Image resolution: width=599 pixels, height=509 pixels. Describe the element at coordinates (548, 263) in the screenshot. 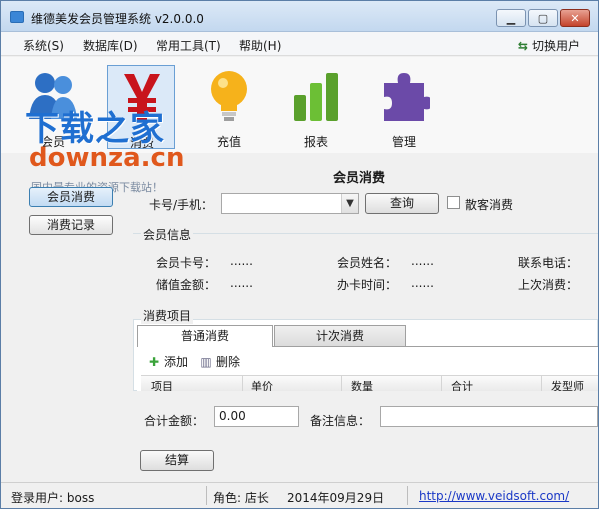

I see `member-phone-label: 联系电话：` at that location.